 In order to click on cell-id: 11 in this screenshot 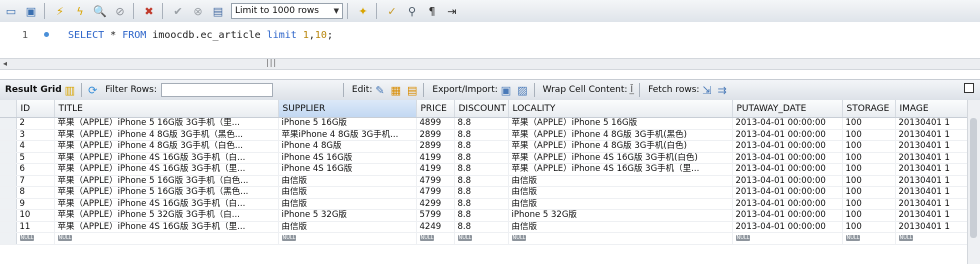, I will do `click(35, 227)`.